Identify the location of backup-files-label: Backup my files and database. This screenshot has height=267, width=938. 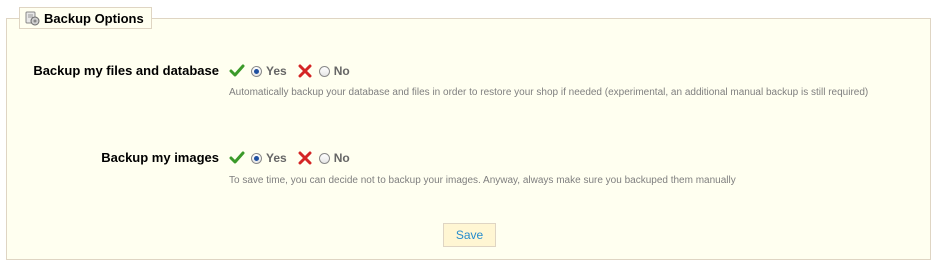
(126, 70).